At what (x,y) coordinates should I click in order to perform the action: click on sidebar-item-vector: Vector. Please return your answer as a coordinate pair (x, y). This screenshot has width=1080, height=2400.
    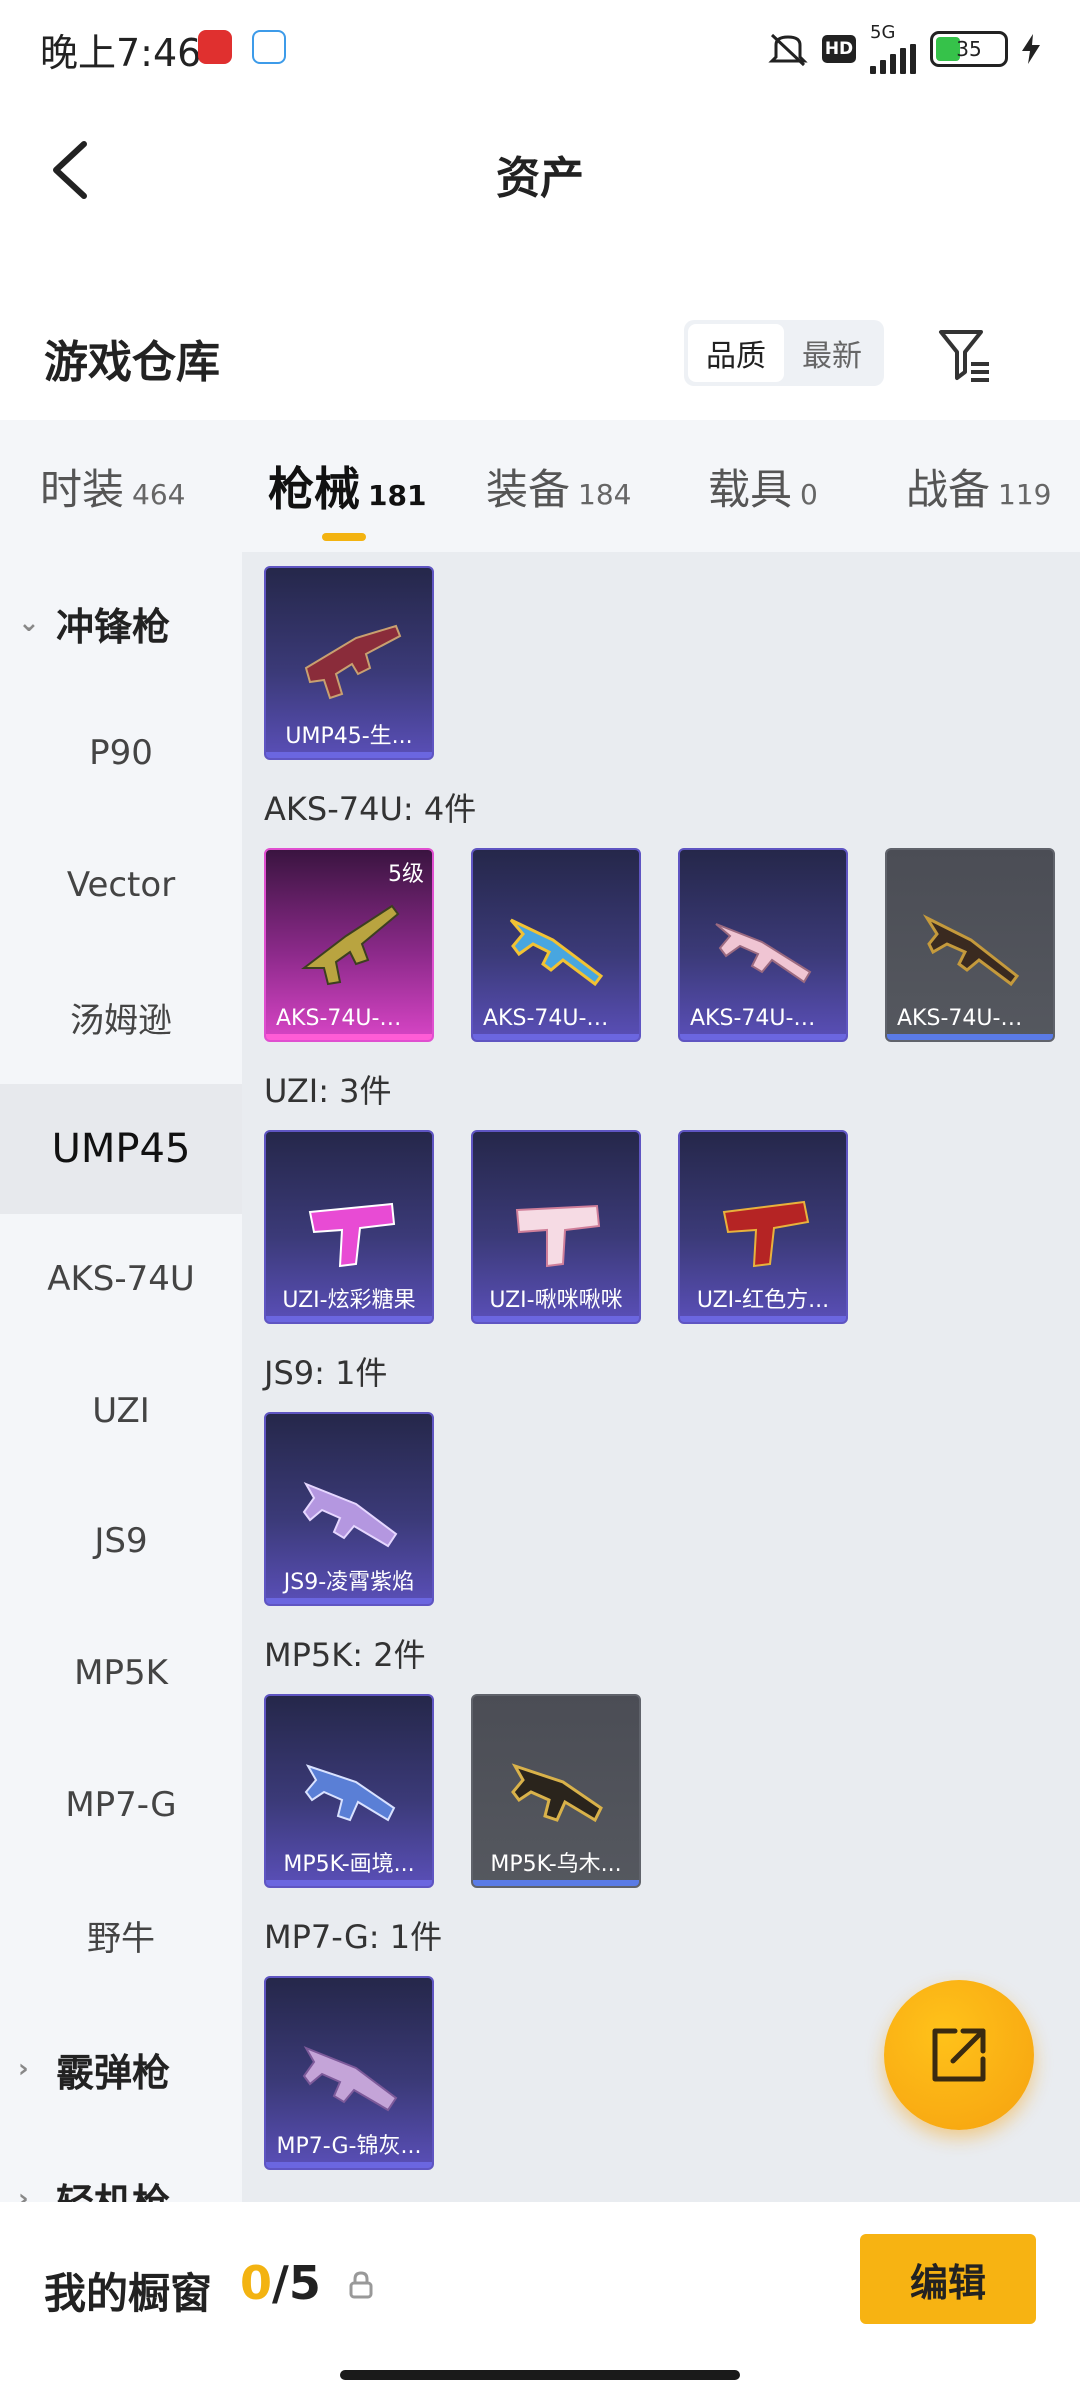
    Looking at the image, I should click on (121, 885).